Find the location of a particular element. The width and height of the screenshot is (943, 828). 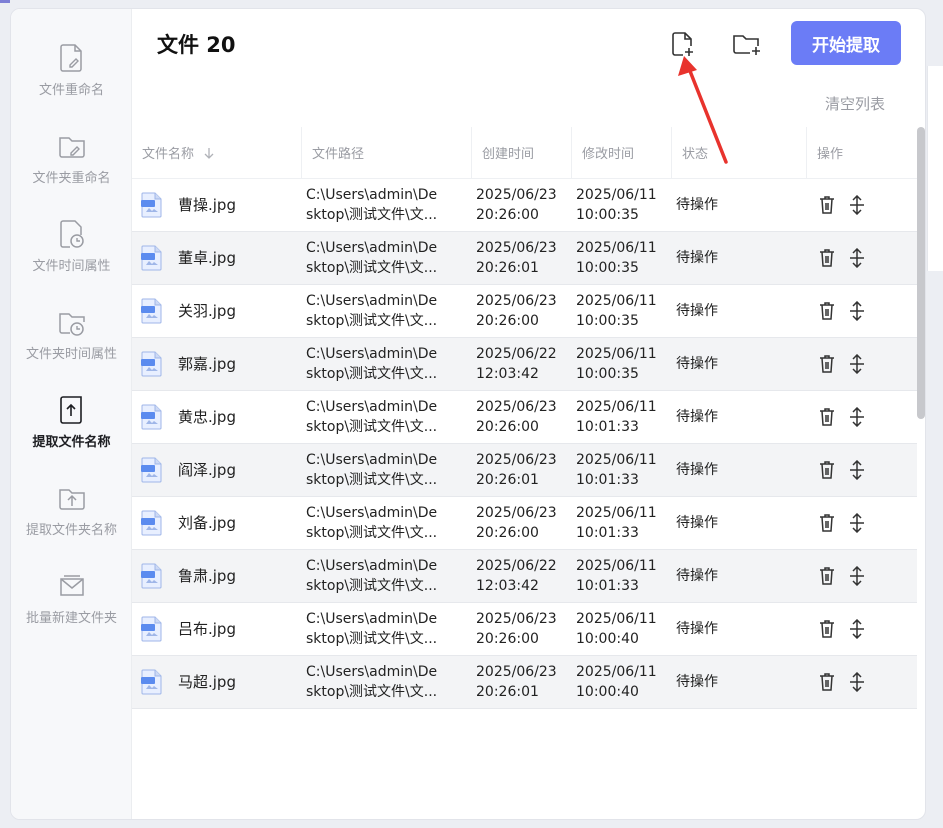

created-time-cell: 2025/06/23 20:26:00 is located at coordinates (522, 205).